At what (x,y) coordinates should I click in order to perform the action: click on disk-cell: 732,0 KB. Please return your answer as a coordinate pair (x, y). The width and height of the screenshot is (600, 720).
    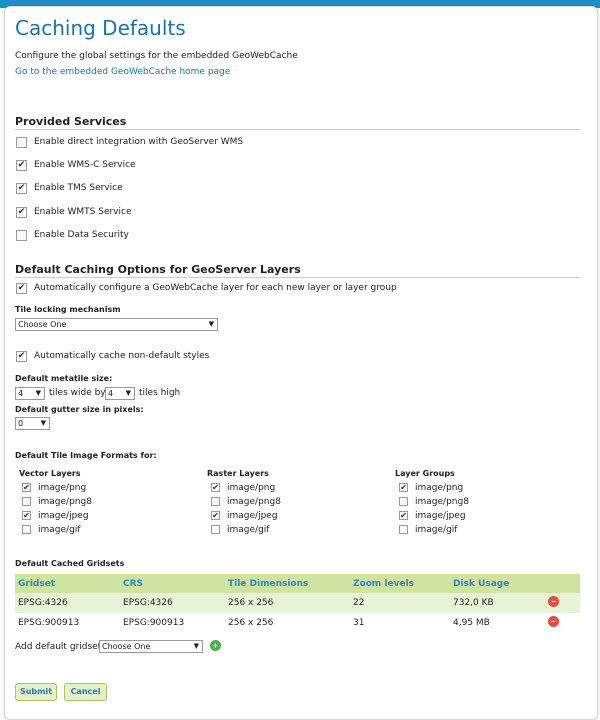
    Looking at the image, I should click on (497, 603).